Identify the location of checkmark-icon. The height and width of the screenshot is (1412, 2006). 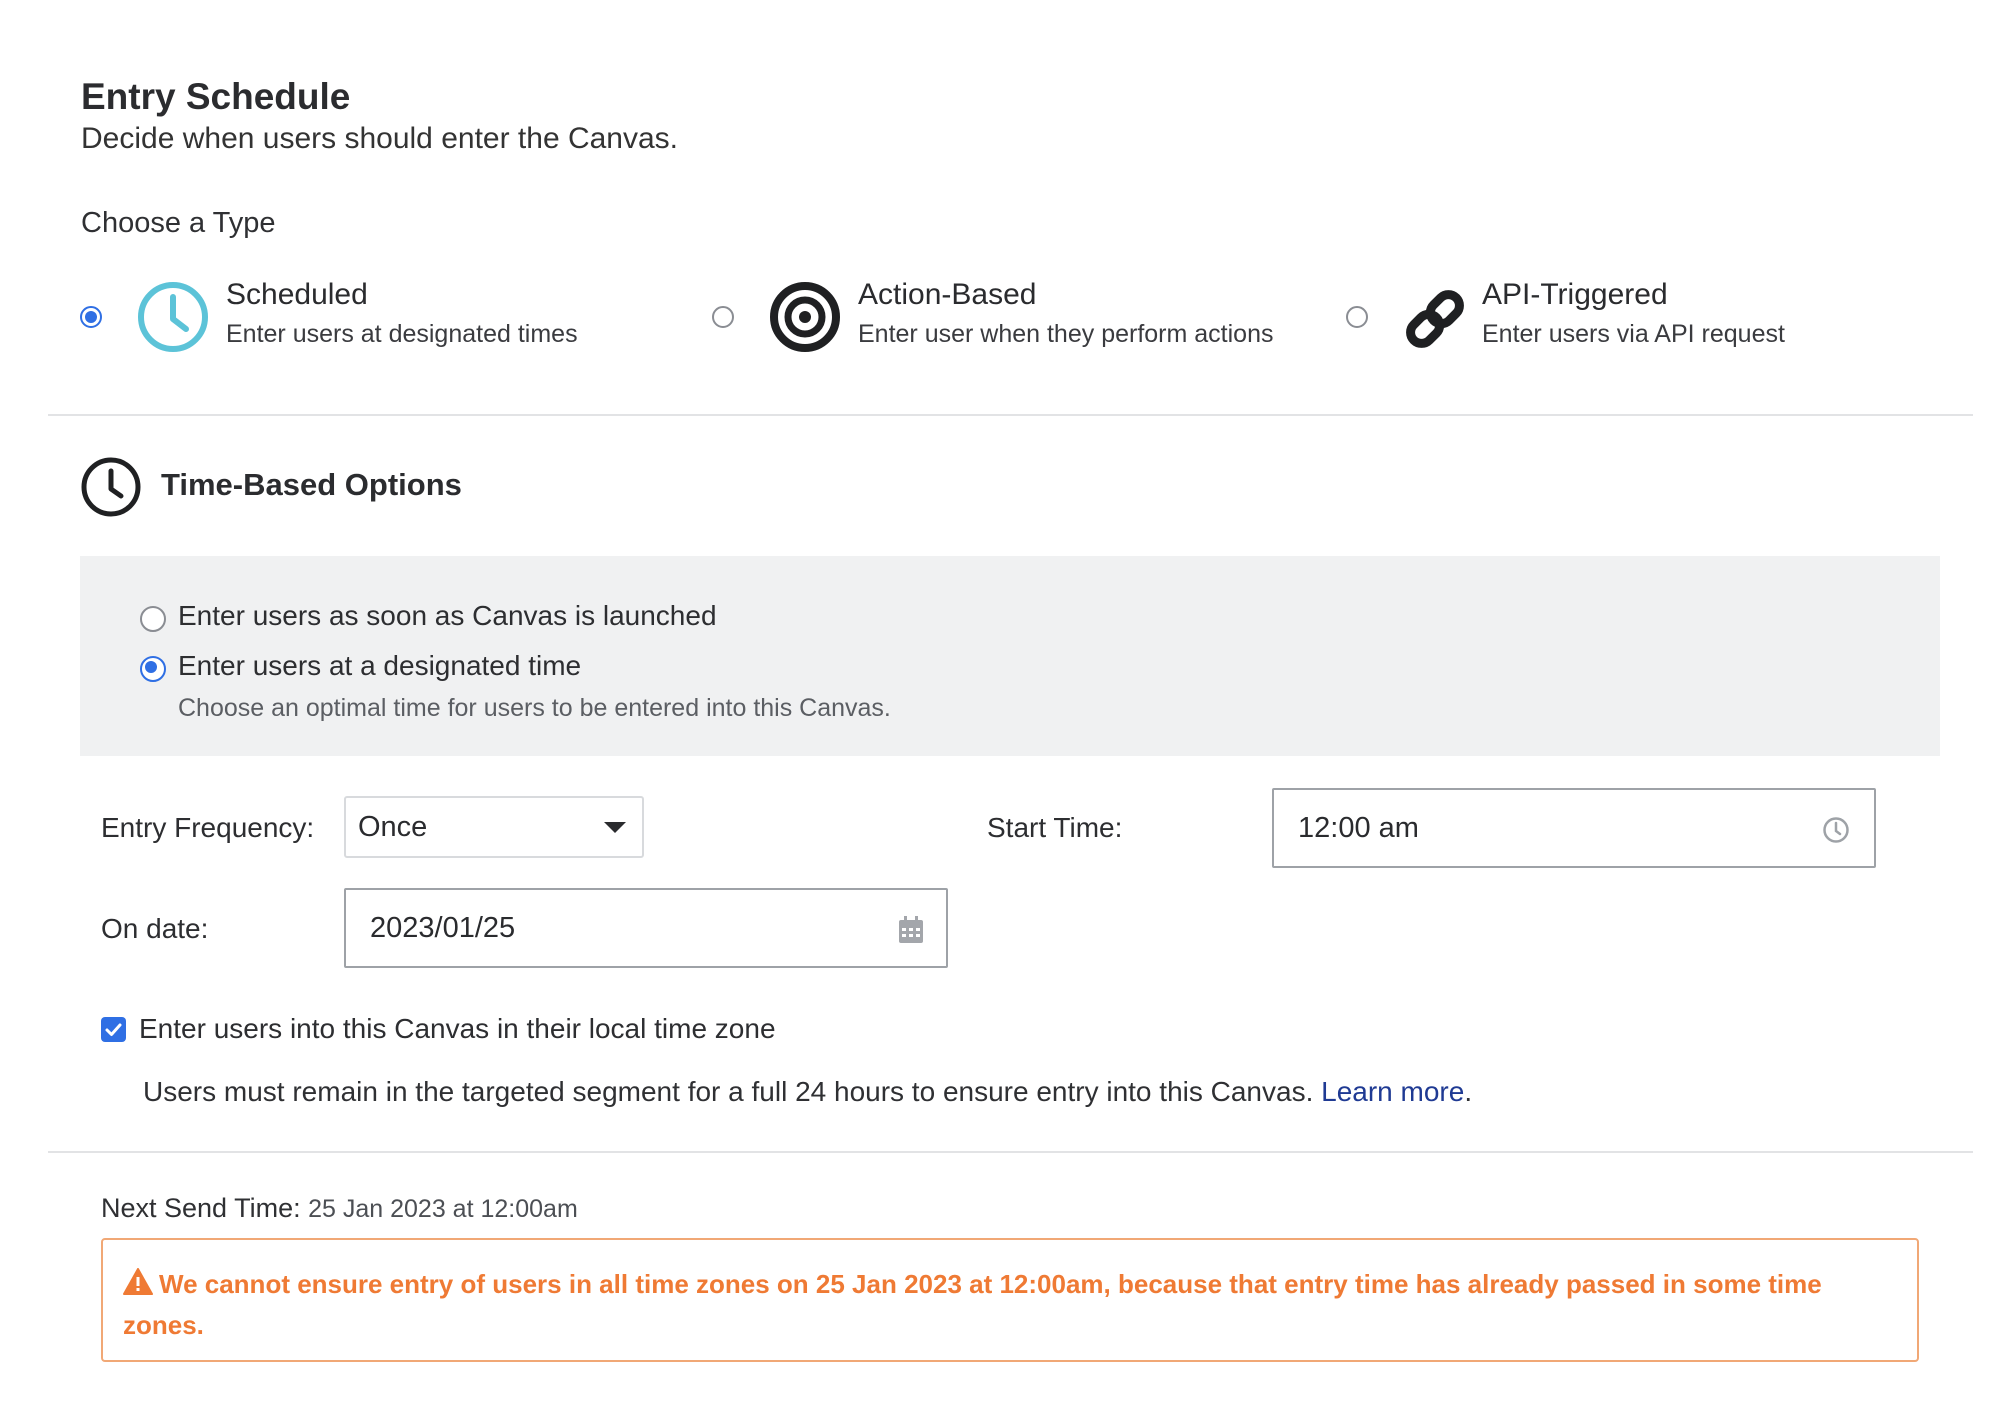
(113, 1029).